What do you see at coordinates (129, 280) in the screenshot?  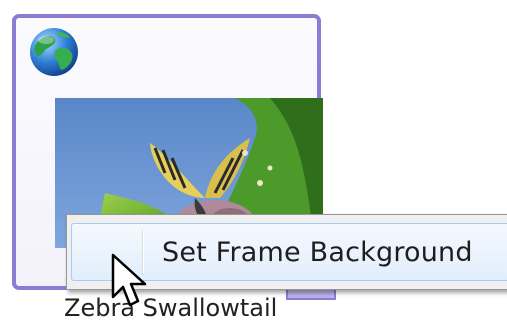 I see `arrow-cursor-icon` at bounding box center [129, 280].